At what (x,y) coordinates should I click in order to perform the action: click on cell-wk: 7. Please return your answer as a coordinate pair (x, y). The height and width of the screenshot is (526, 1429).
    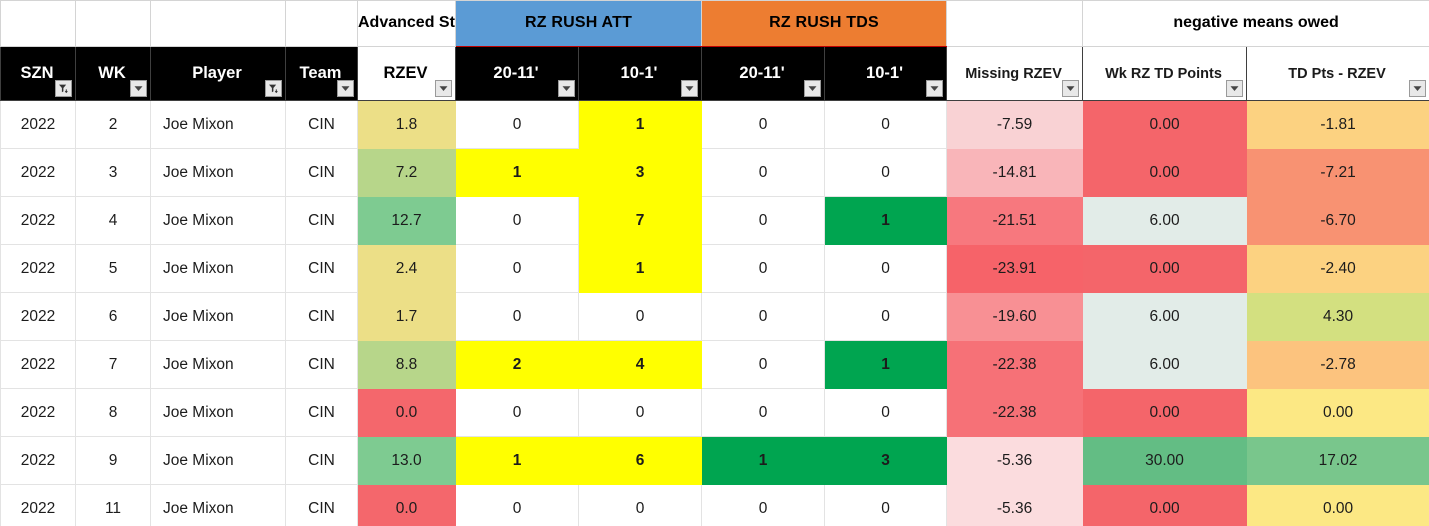
    Looking at the image, I should click on (113, 364).